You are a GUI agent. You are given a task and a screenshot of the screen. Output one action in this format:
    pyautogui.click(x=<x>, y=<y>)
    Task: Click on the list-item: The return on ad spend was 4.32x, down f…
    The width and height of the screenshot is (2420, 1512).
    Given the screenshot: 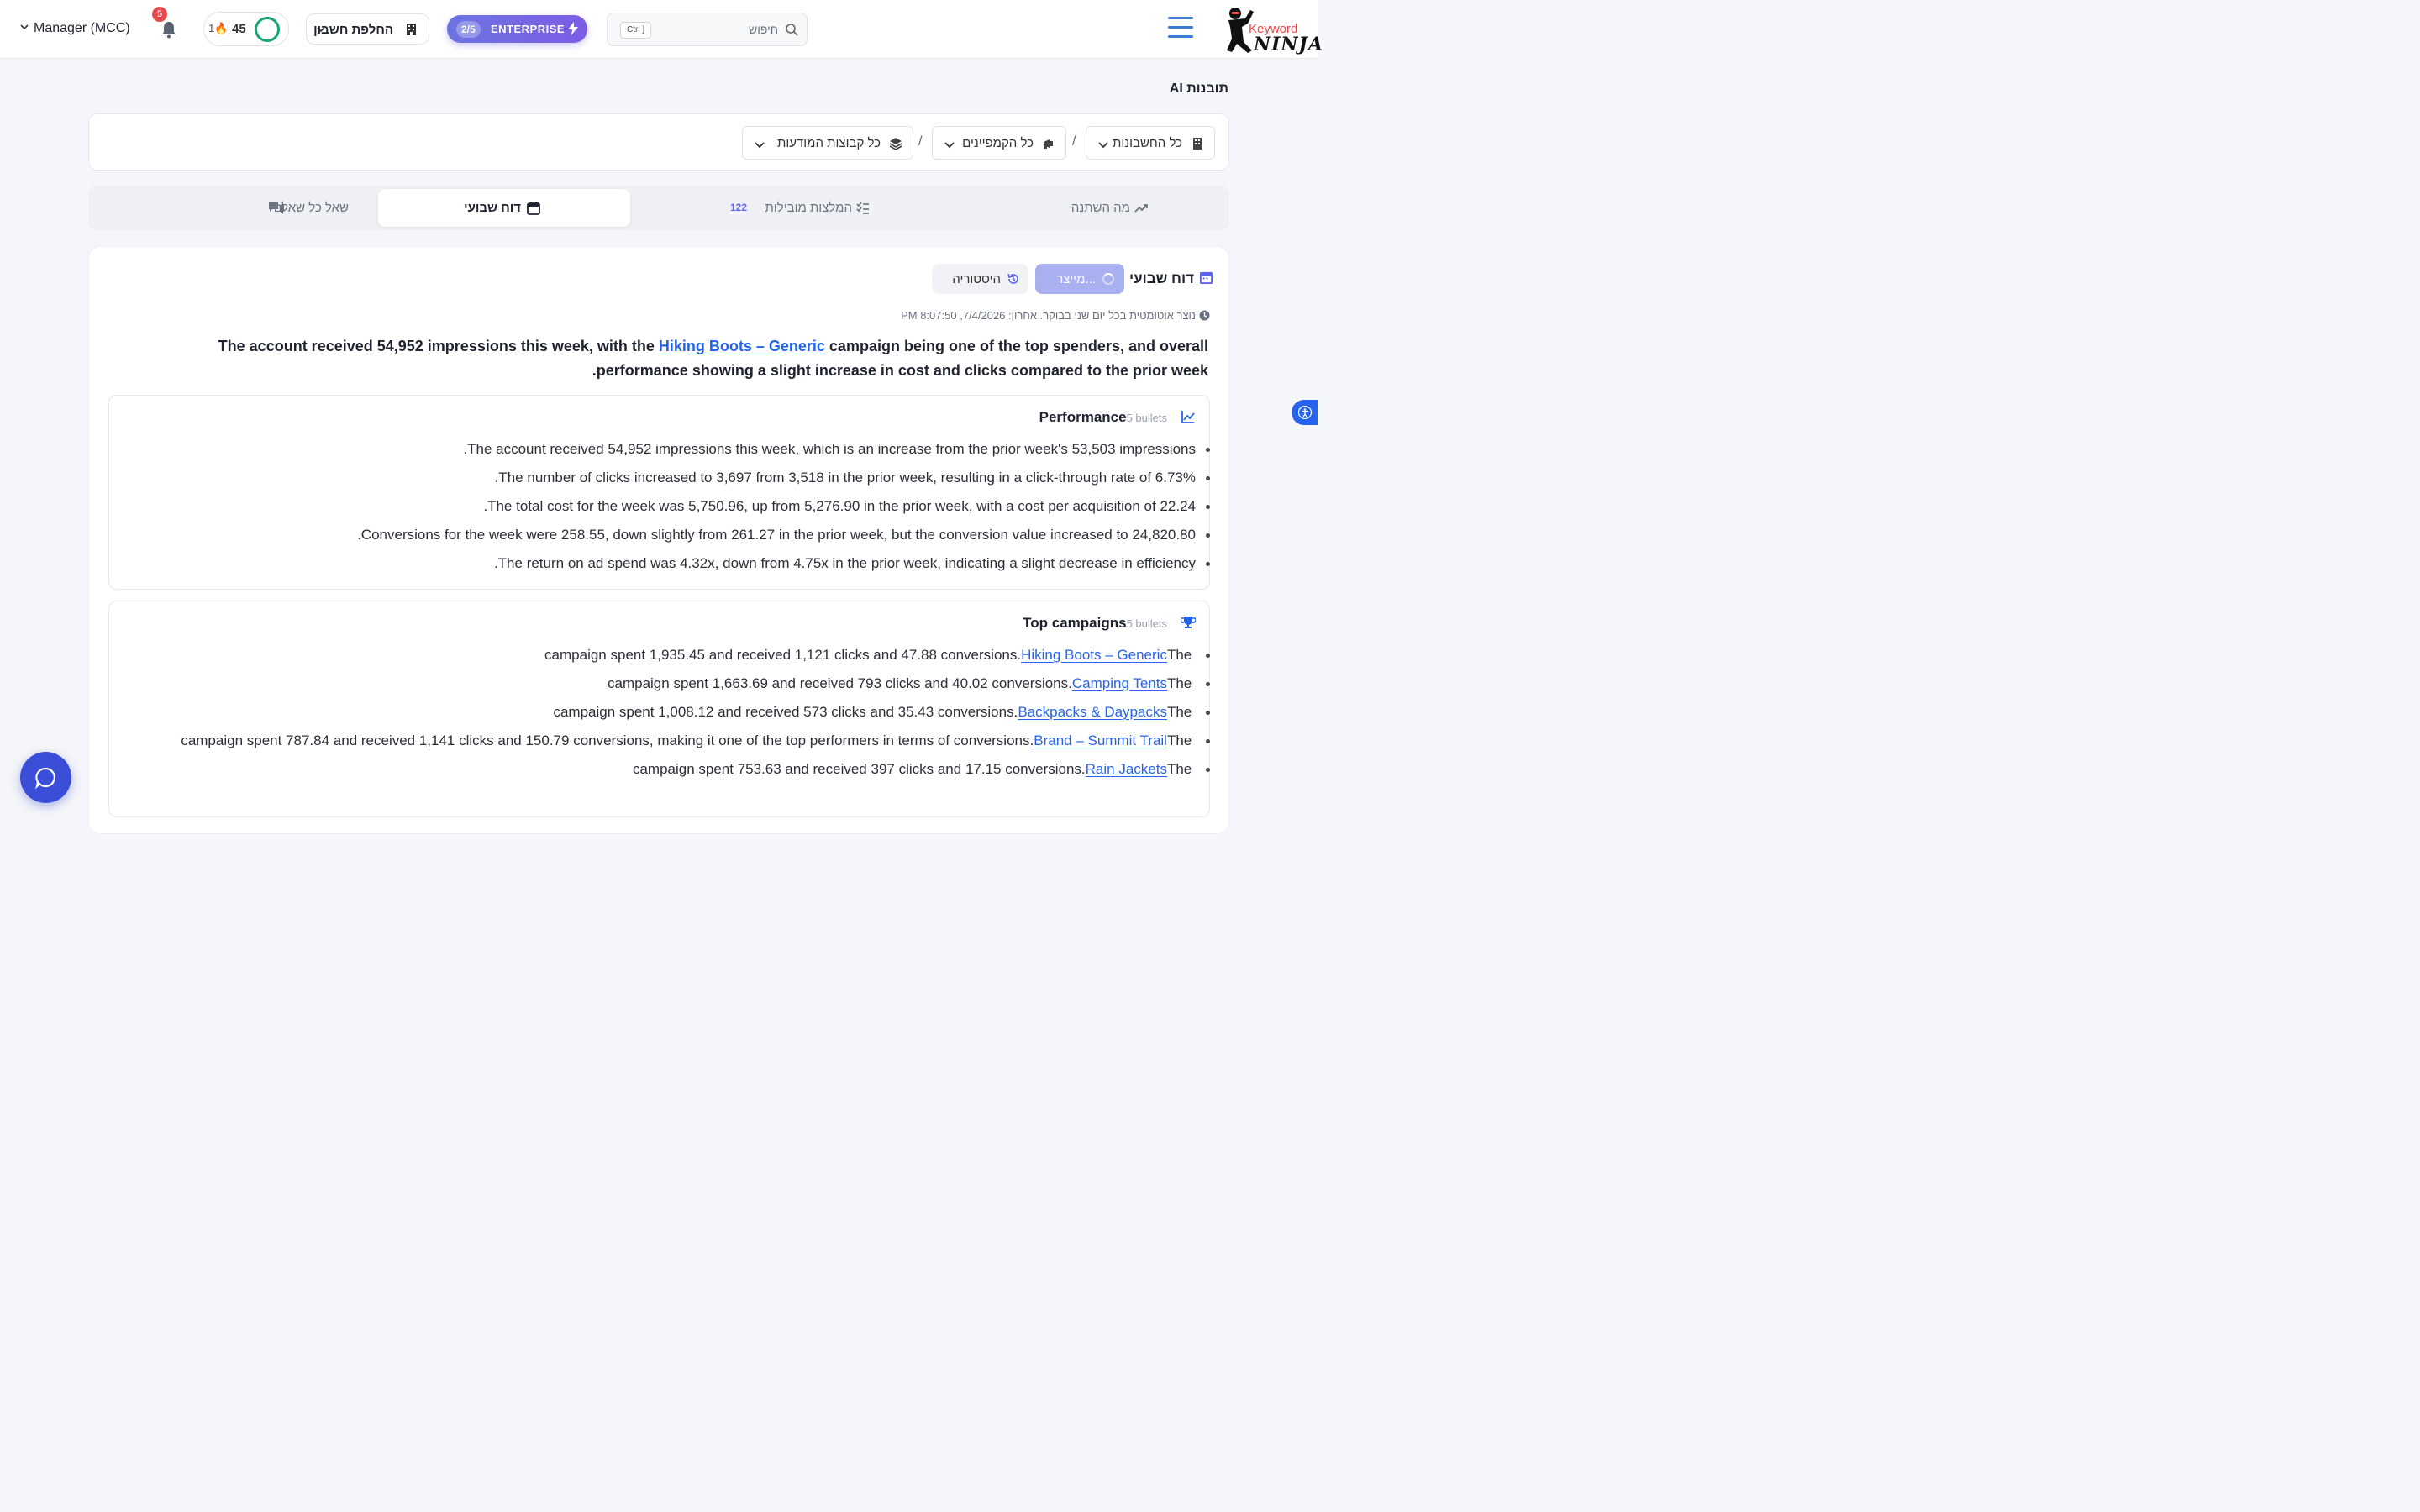 What is the action you would take?
    pyautogui.click(x=669, y=563)
    